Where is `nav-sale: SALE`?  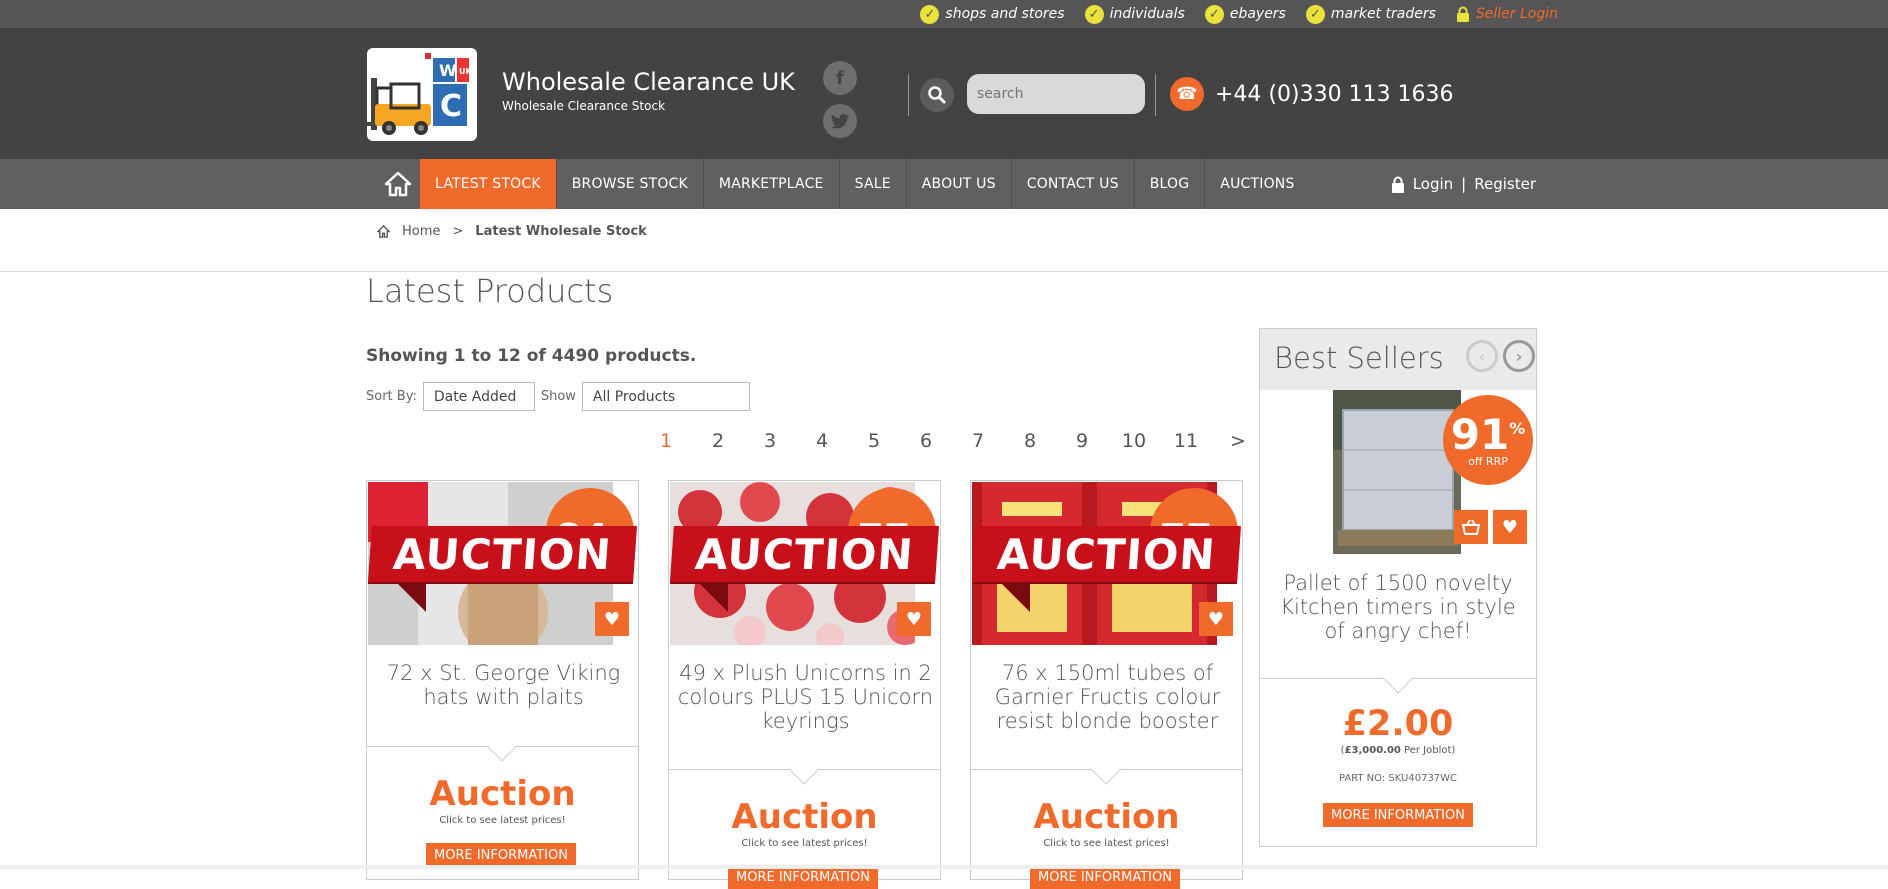
nav-sale: SALE is located at coordinates (873, 184).